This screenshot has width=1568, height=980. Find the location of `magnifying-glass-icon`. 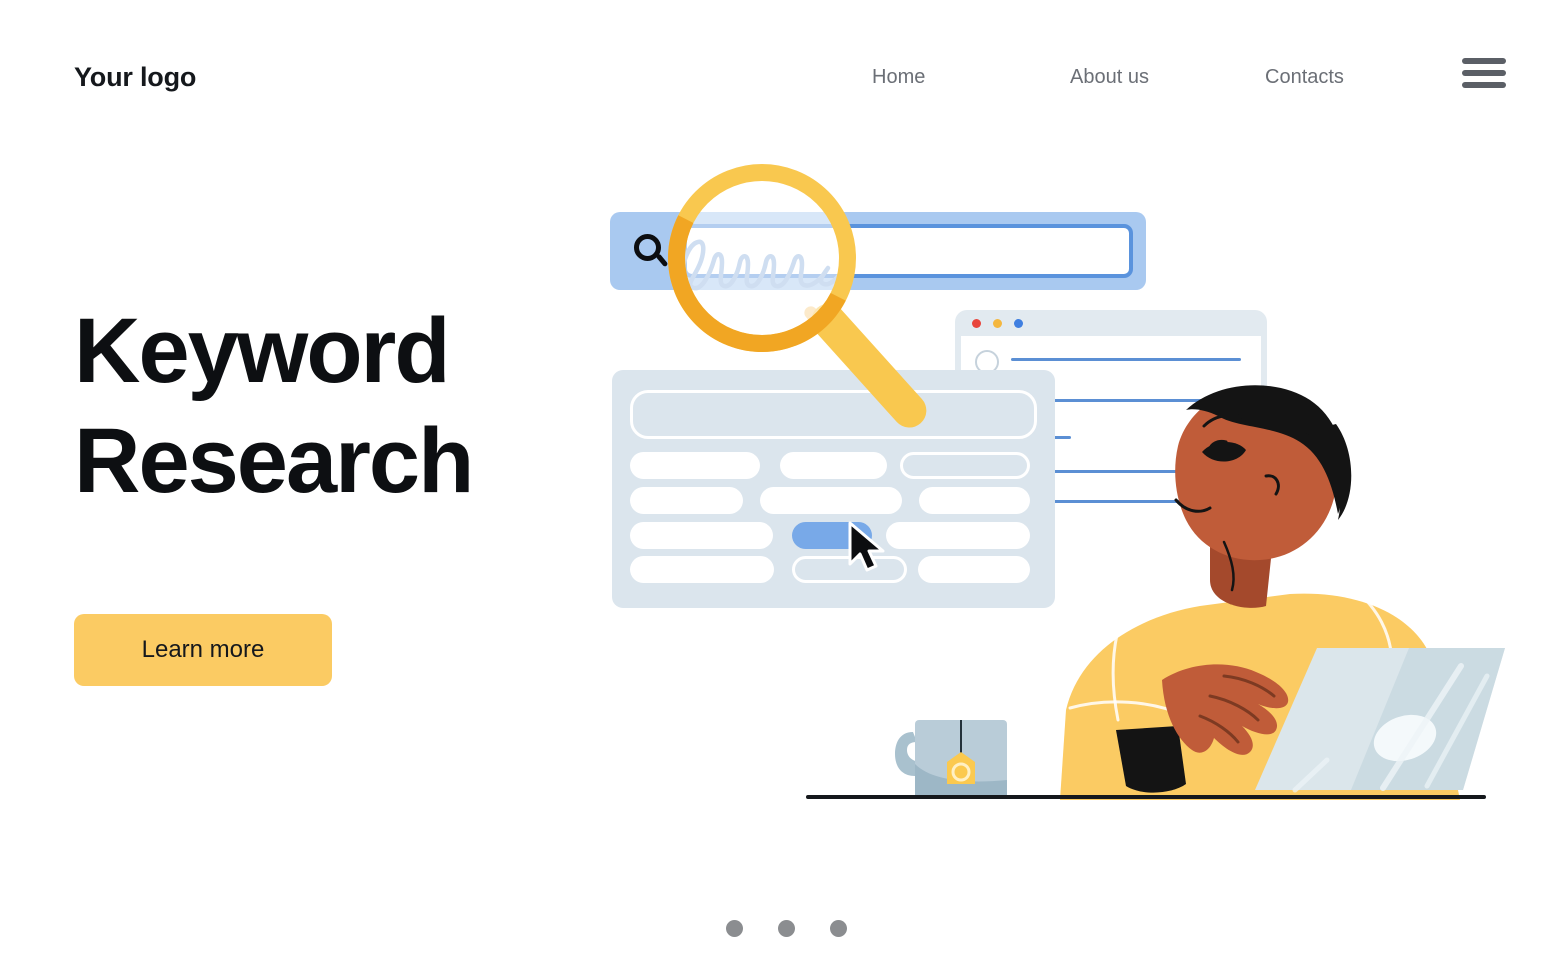

magnifying-glass-icon is located at coordinates (791, 287).